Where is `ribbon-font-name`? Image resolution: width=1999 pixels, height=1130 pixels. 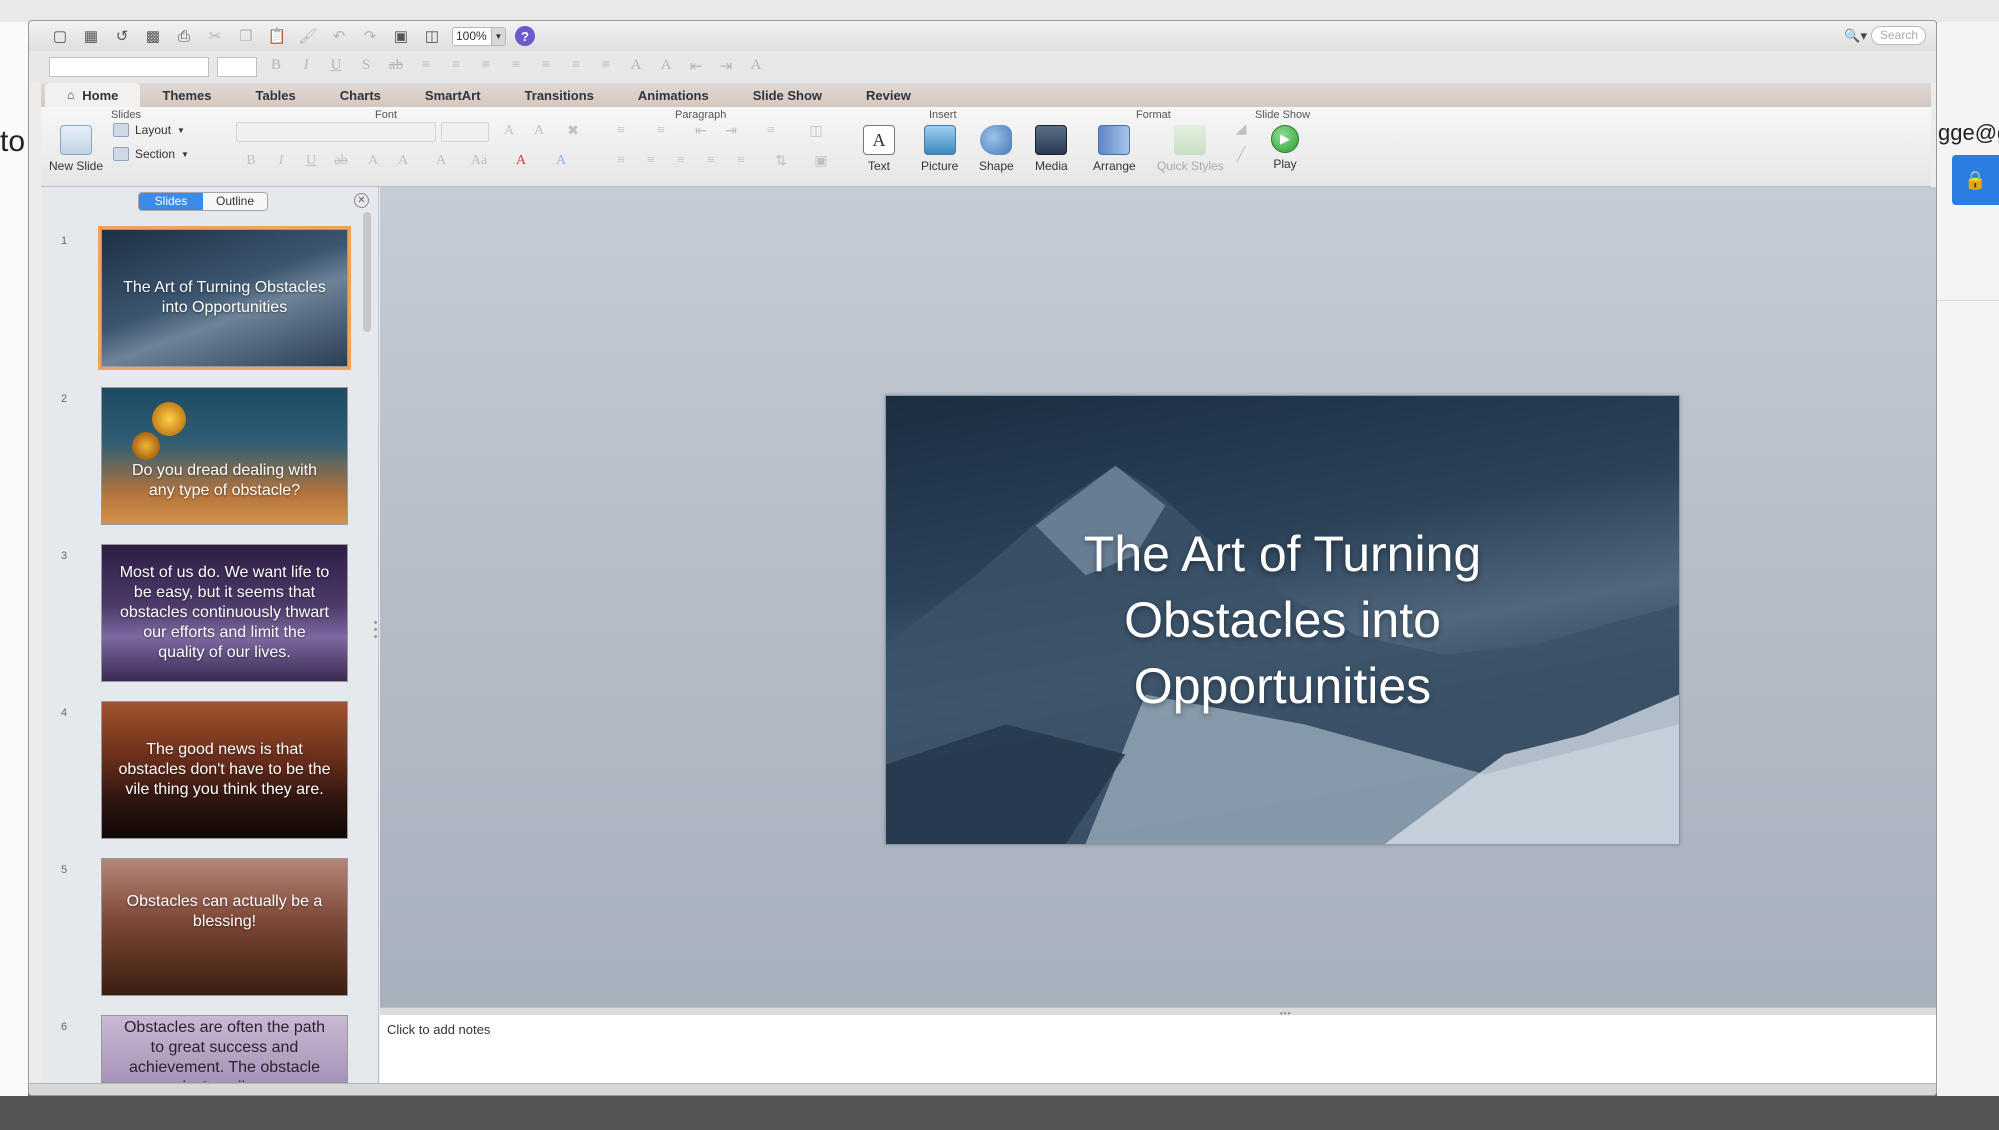 ribbon-font-name is located at coordinates (336, 132).